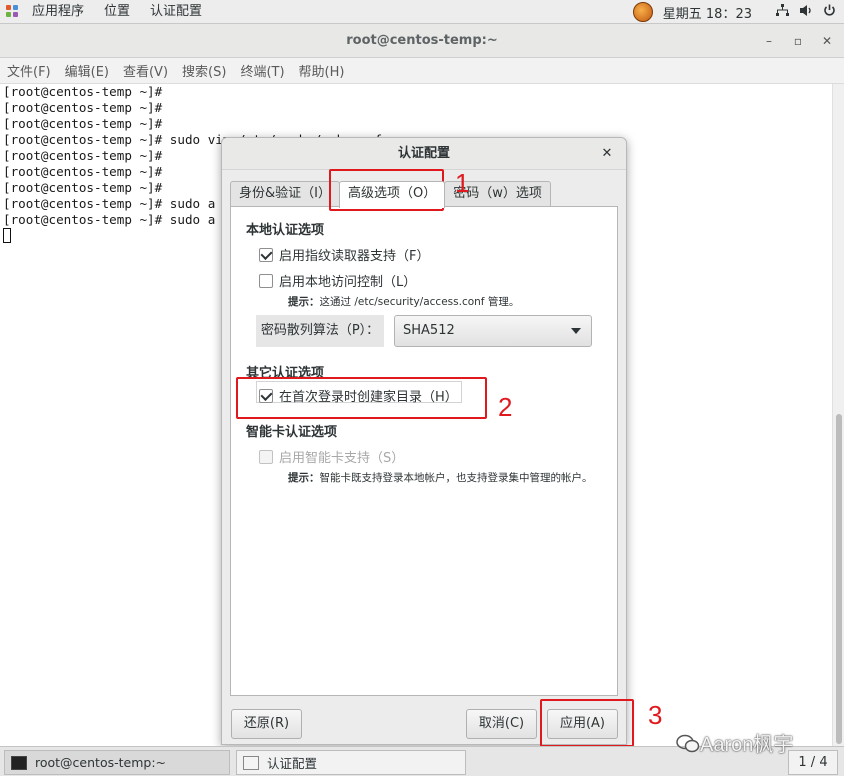 The width and height of the screenshot is (844, 776). Describe the element at coordinates (292, 432) in the screenshot. I see `smartcard-heading: 智能卡认证选项` at that location.